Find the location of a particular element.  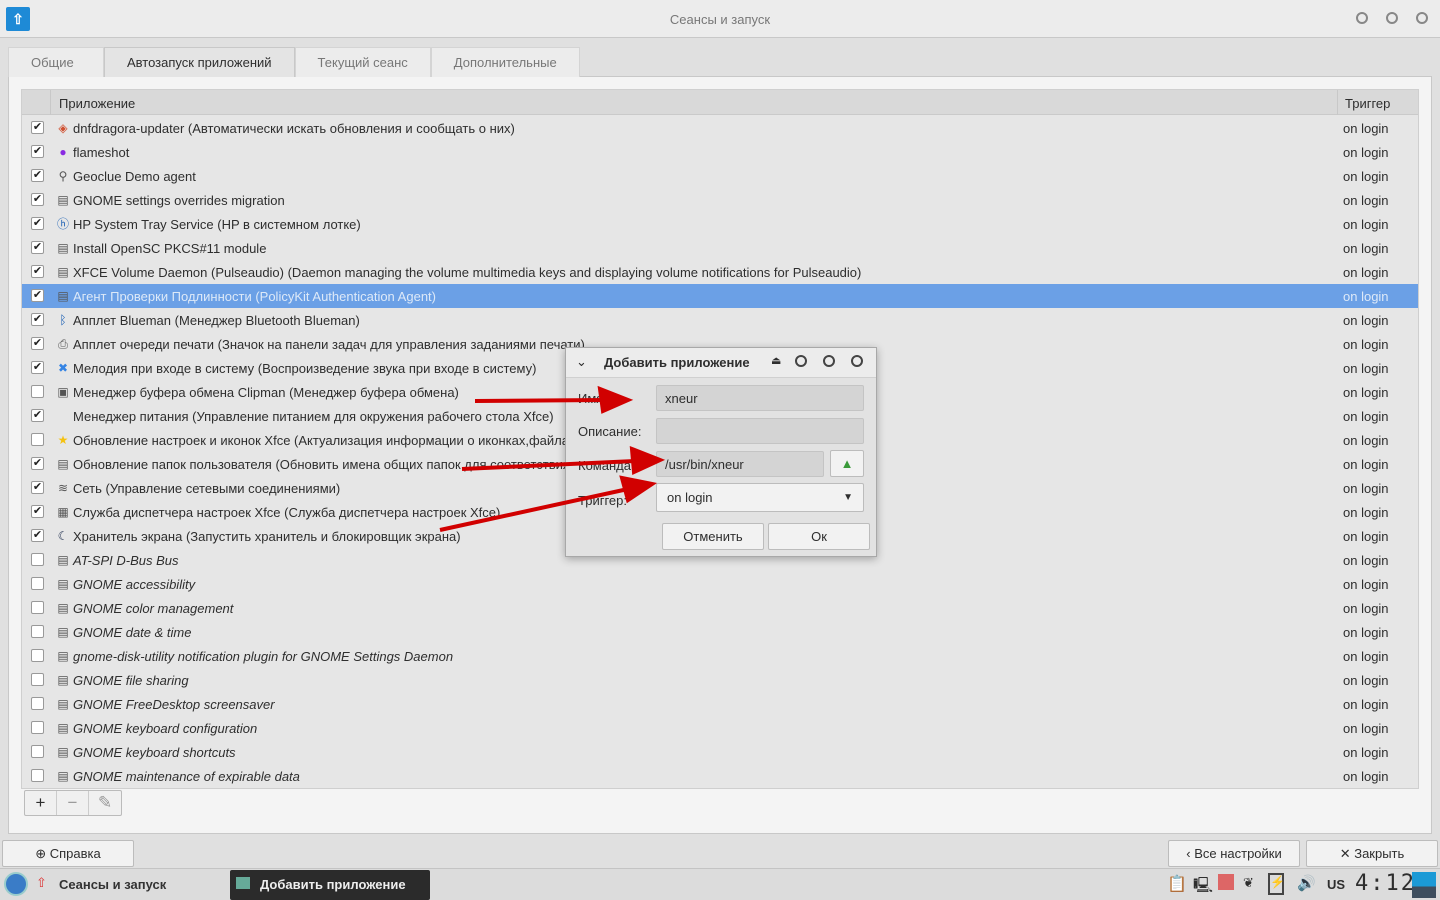

rocket-icon: ⇧ is located at coordinates (41, 882).